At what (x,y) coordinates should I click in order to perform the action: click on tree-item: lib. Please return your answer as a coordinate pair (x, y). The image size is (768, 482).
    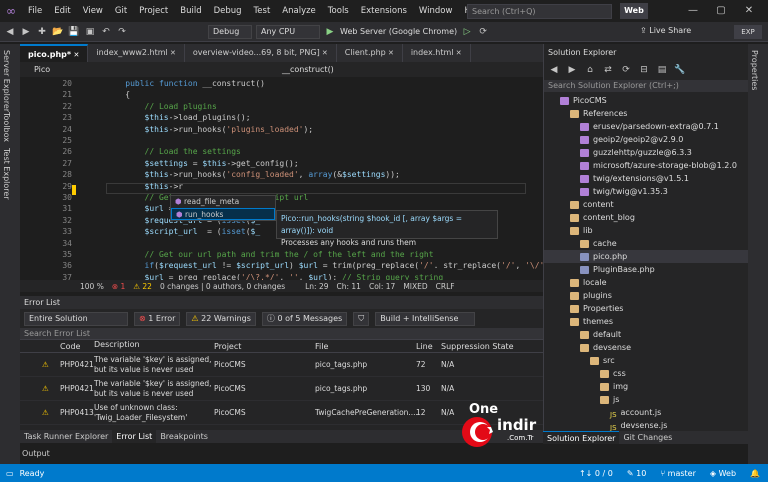
    Looking at the image, I should click on (646, 230).